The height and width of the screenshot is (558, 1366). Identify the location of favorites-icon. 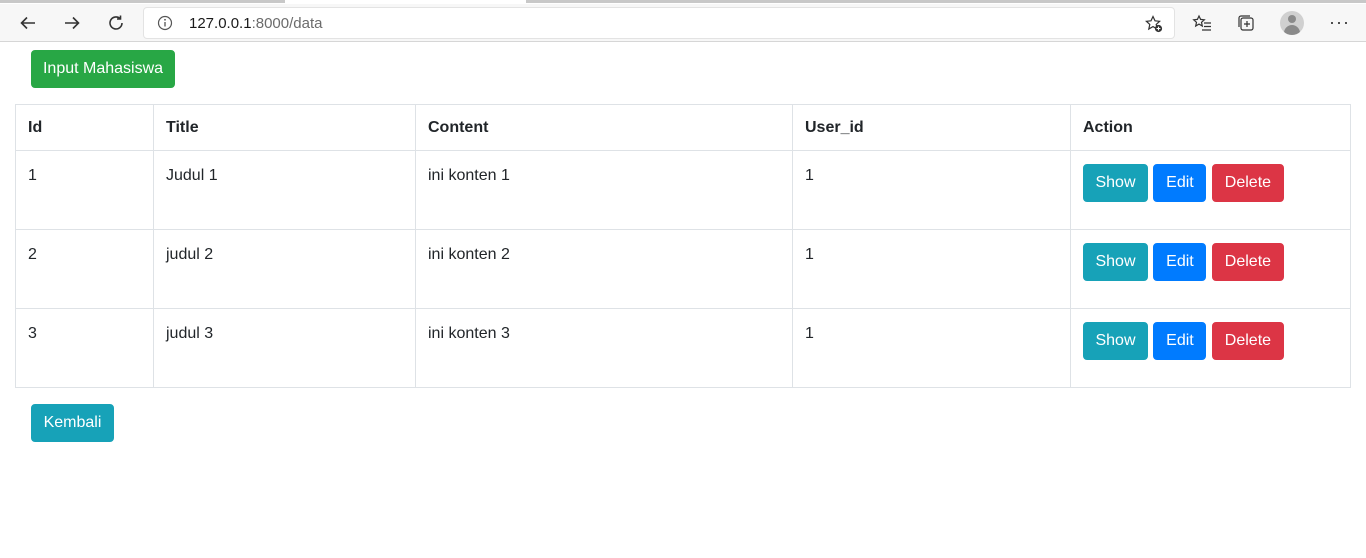
(1202, 23).